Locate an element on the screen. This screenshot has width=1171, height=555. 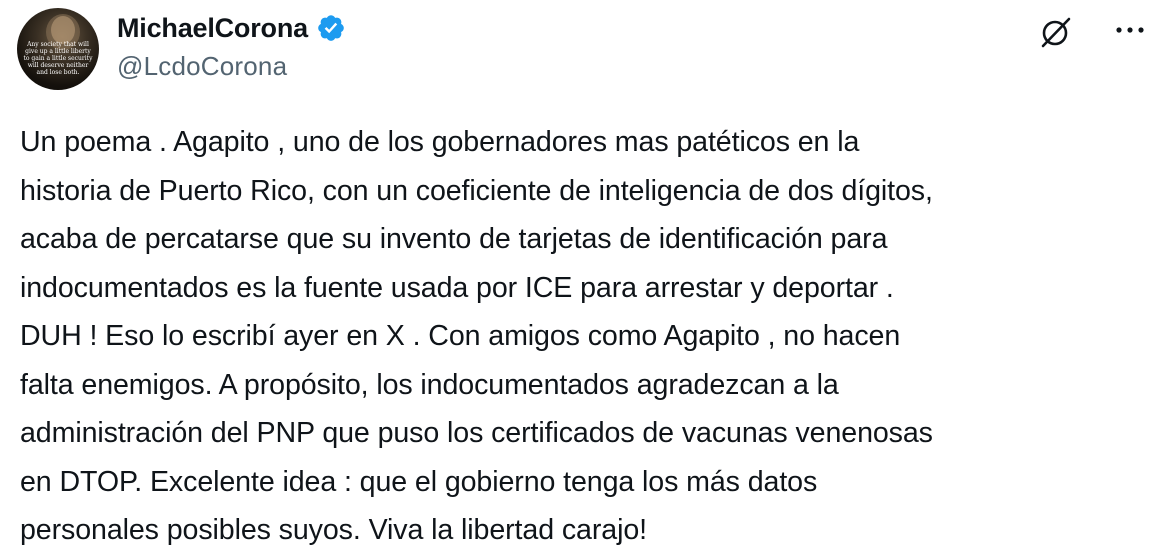
avatar-quote-line: Any society that will is located at coordinates (57, 44).